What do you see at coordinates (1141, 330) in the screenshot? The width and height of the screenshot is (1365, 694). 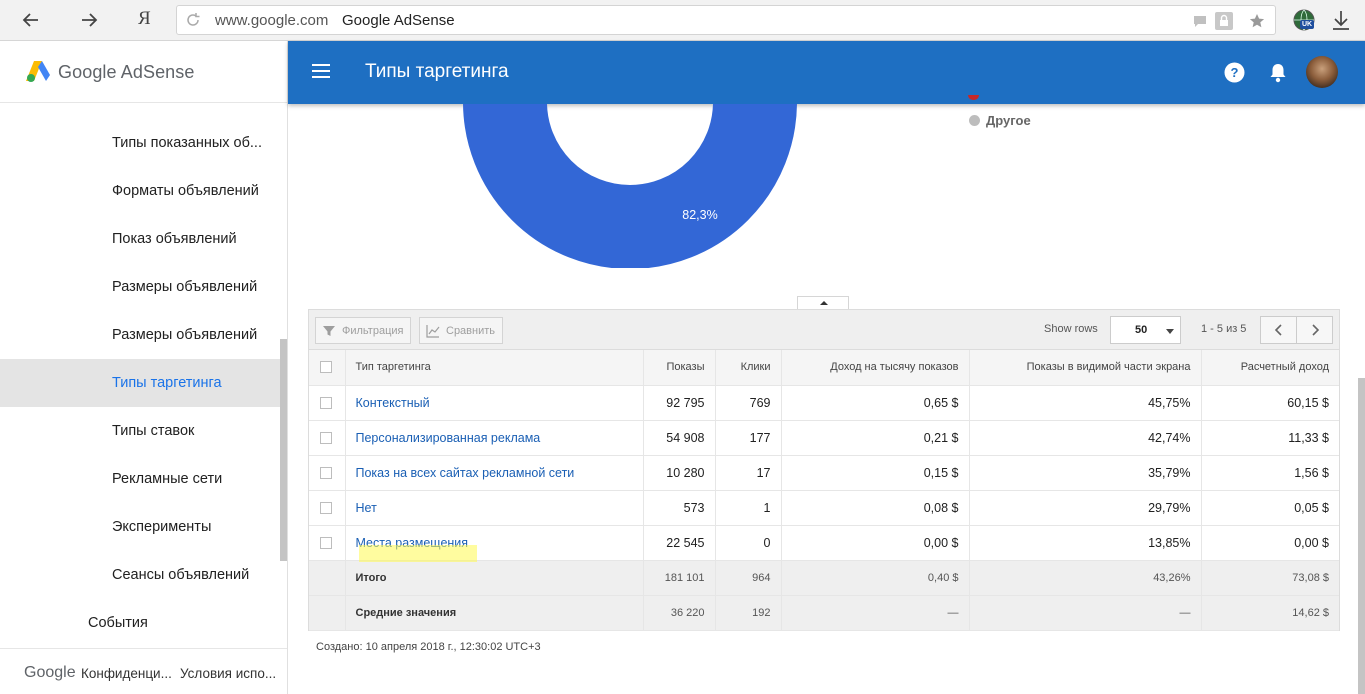 I see `rows-per-page-value: 50` at bounding box center [1141, 330].